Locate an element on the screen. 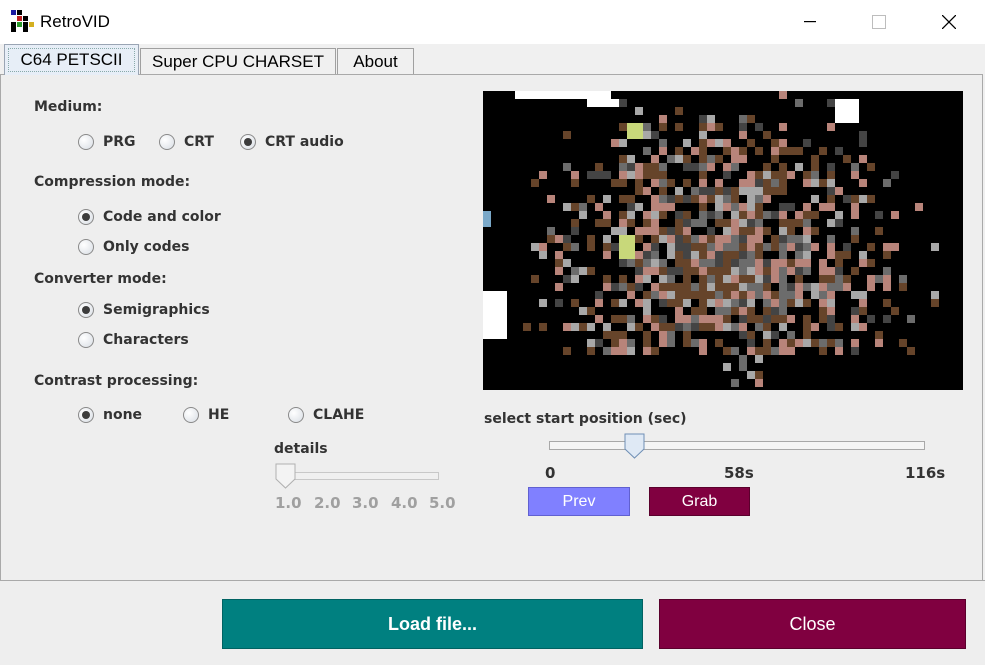 Image resolution: width=985 pixels, height=665 pixels. tab-super-cpu-charset: Super CPU CHARSET is located at coordinates (238, 61).